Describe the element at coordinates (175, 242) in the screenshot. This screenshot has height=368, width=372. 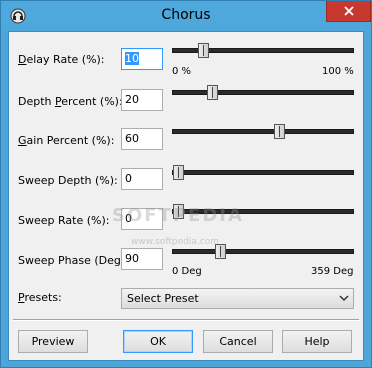
I see `watermark-url: www.softpedia.com` at that location.